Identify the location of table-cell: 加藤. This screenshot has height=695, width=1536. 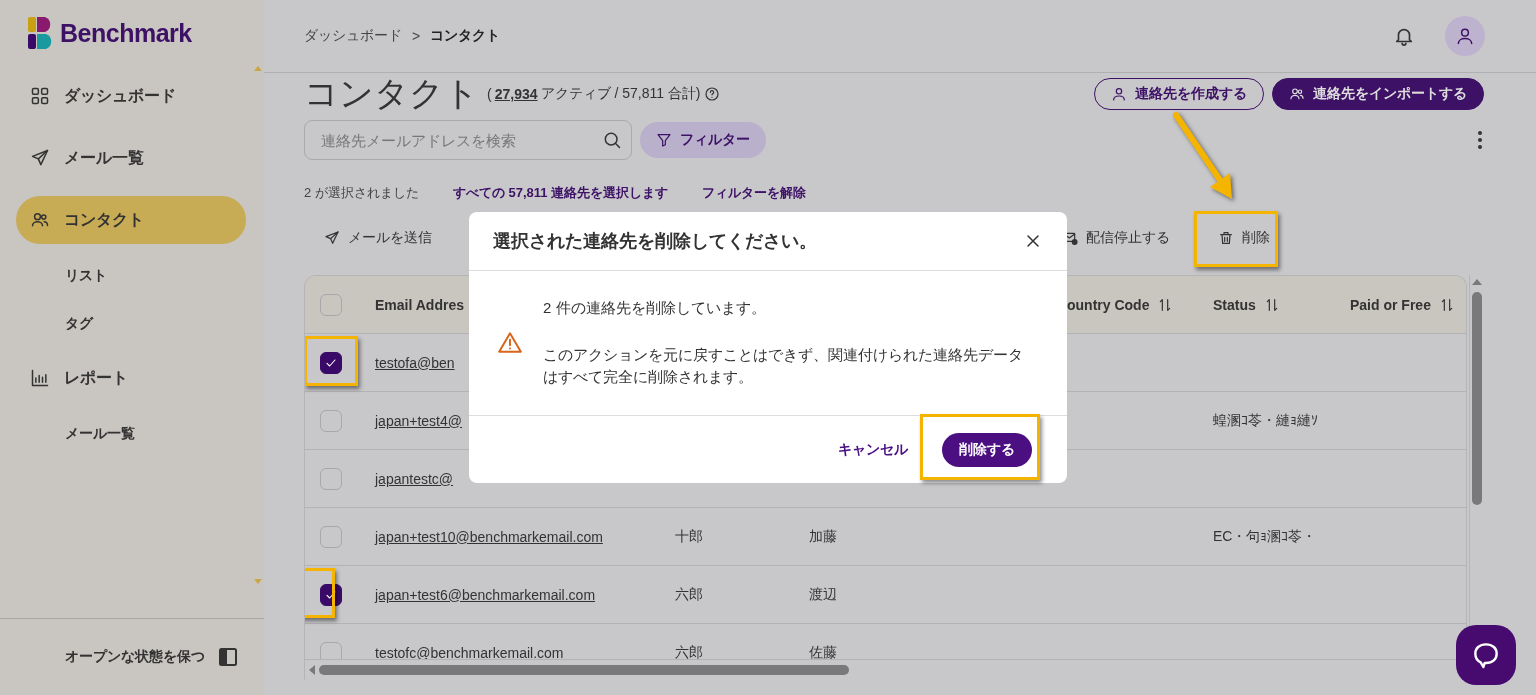
(823, 536).